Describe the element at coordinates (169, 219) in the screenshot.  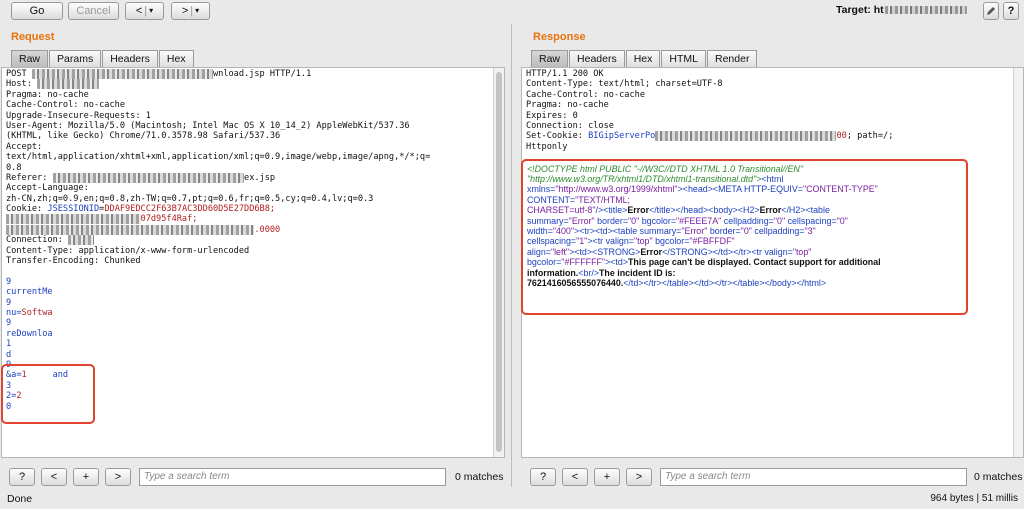
I see `code-token: 07d95f4Raf;` at that location.